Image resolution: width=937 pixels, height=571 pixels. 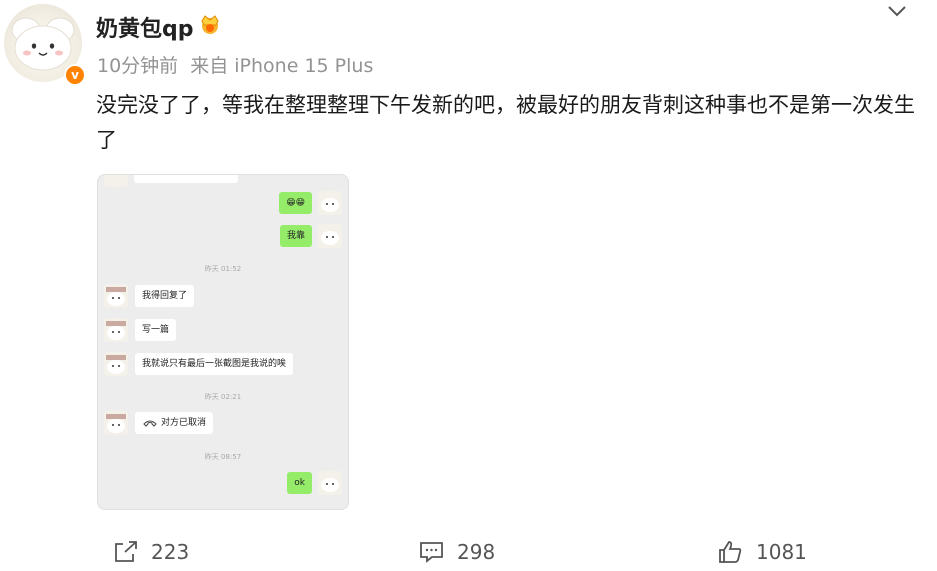 I want to click on post-text: 没完没了了，等我在整理整理下午发新的吧，被最好的朋友背刺这种事也不是第一次发生了, so click(x=505, y=122).